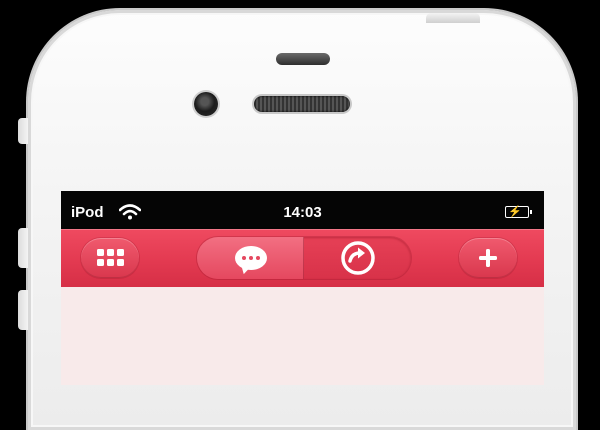 This screenshot has height=430, width=600. I want to click on mute-switch, so click(23, 131).